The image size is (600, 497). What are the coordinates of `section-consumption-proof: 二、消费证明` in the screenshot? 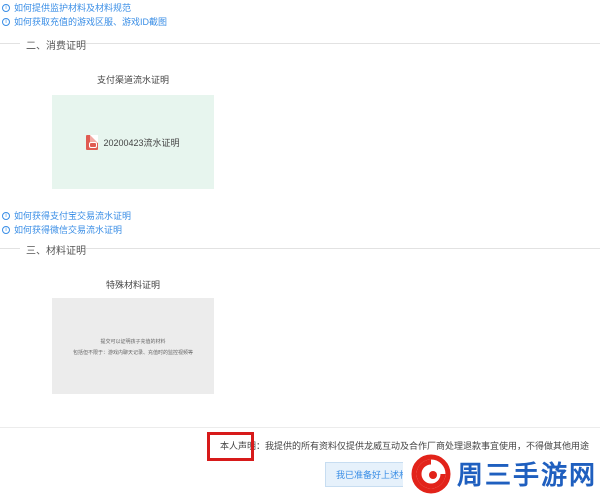 It's located at (300, 44).